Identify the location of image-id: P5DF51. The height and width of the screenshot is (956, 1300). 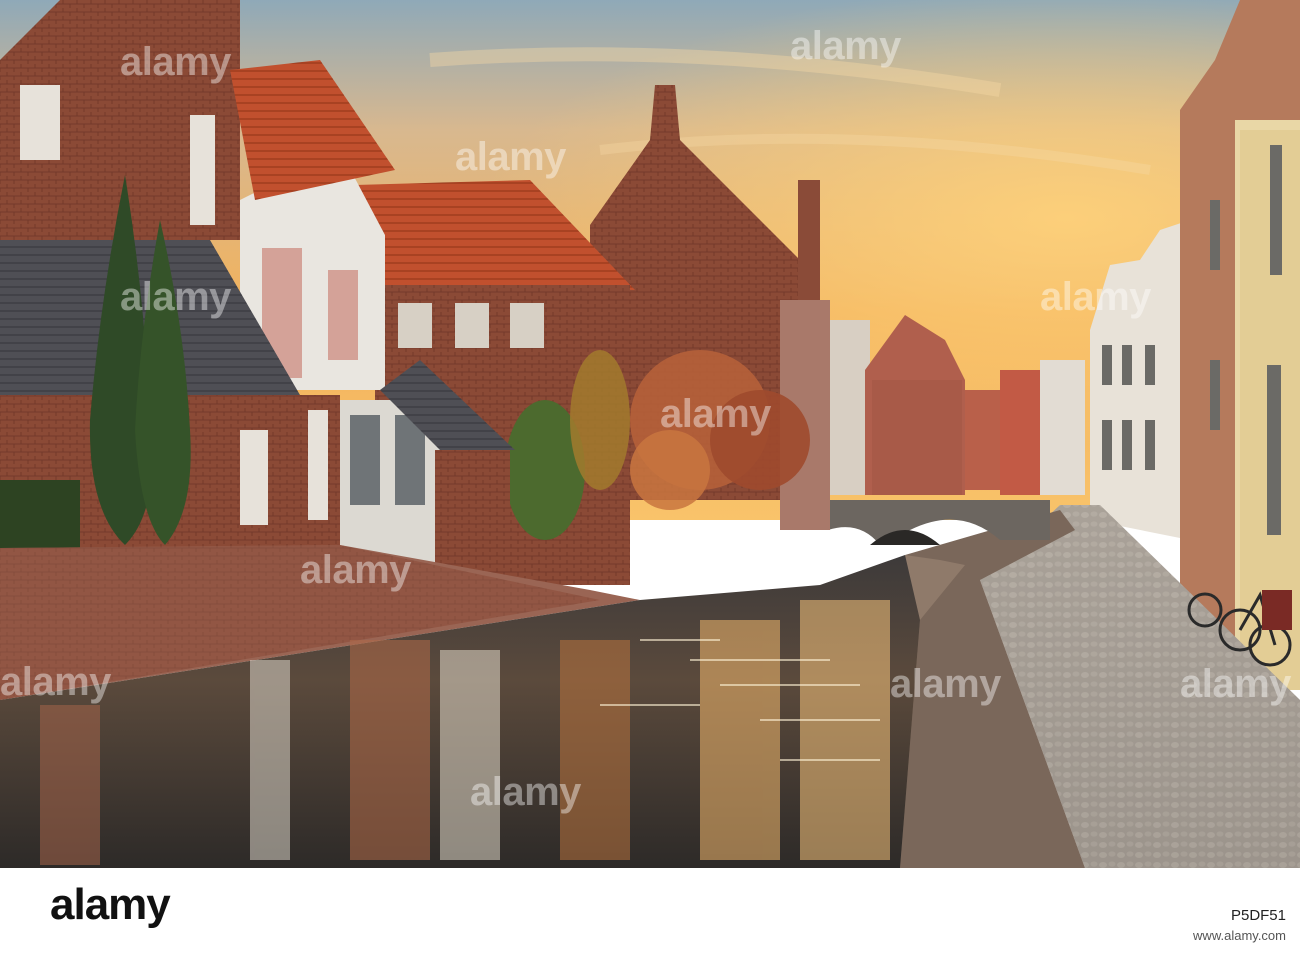
(1258, 915).